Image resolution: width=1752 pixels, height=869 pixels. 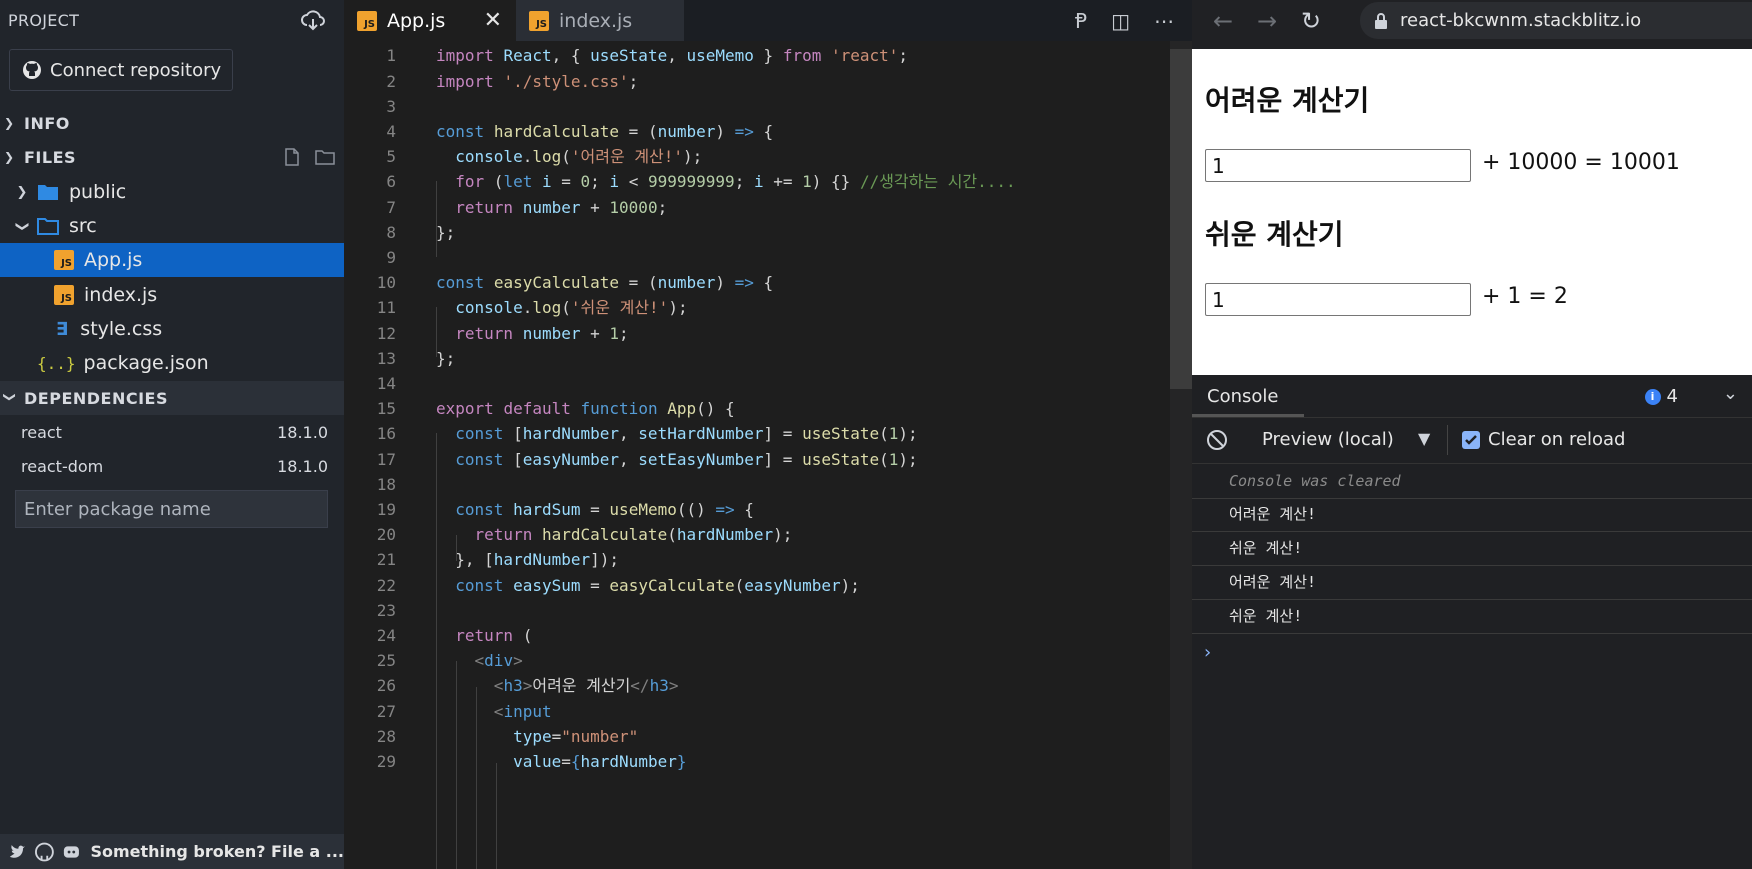 I want to click on more-options-icon: ⋯, so click(x=1164, y=21).